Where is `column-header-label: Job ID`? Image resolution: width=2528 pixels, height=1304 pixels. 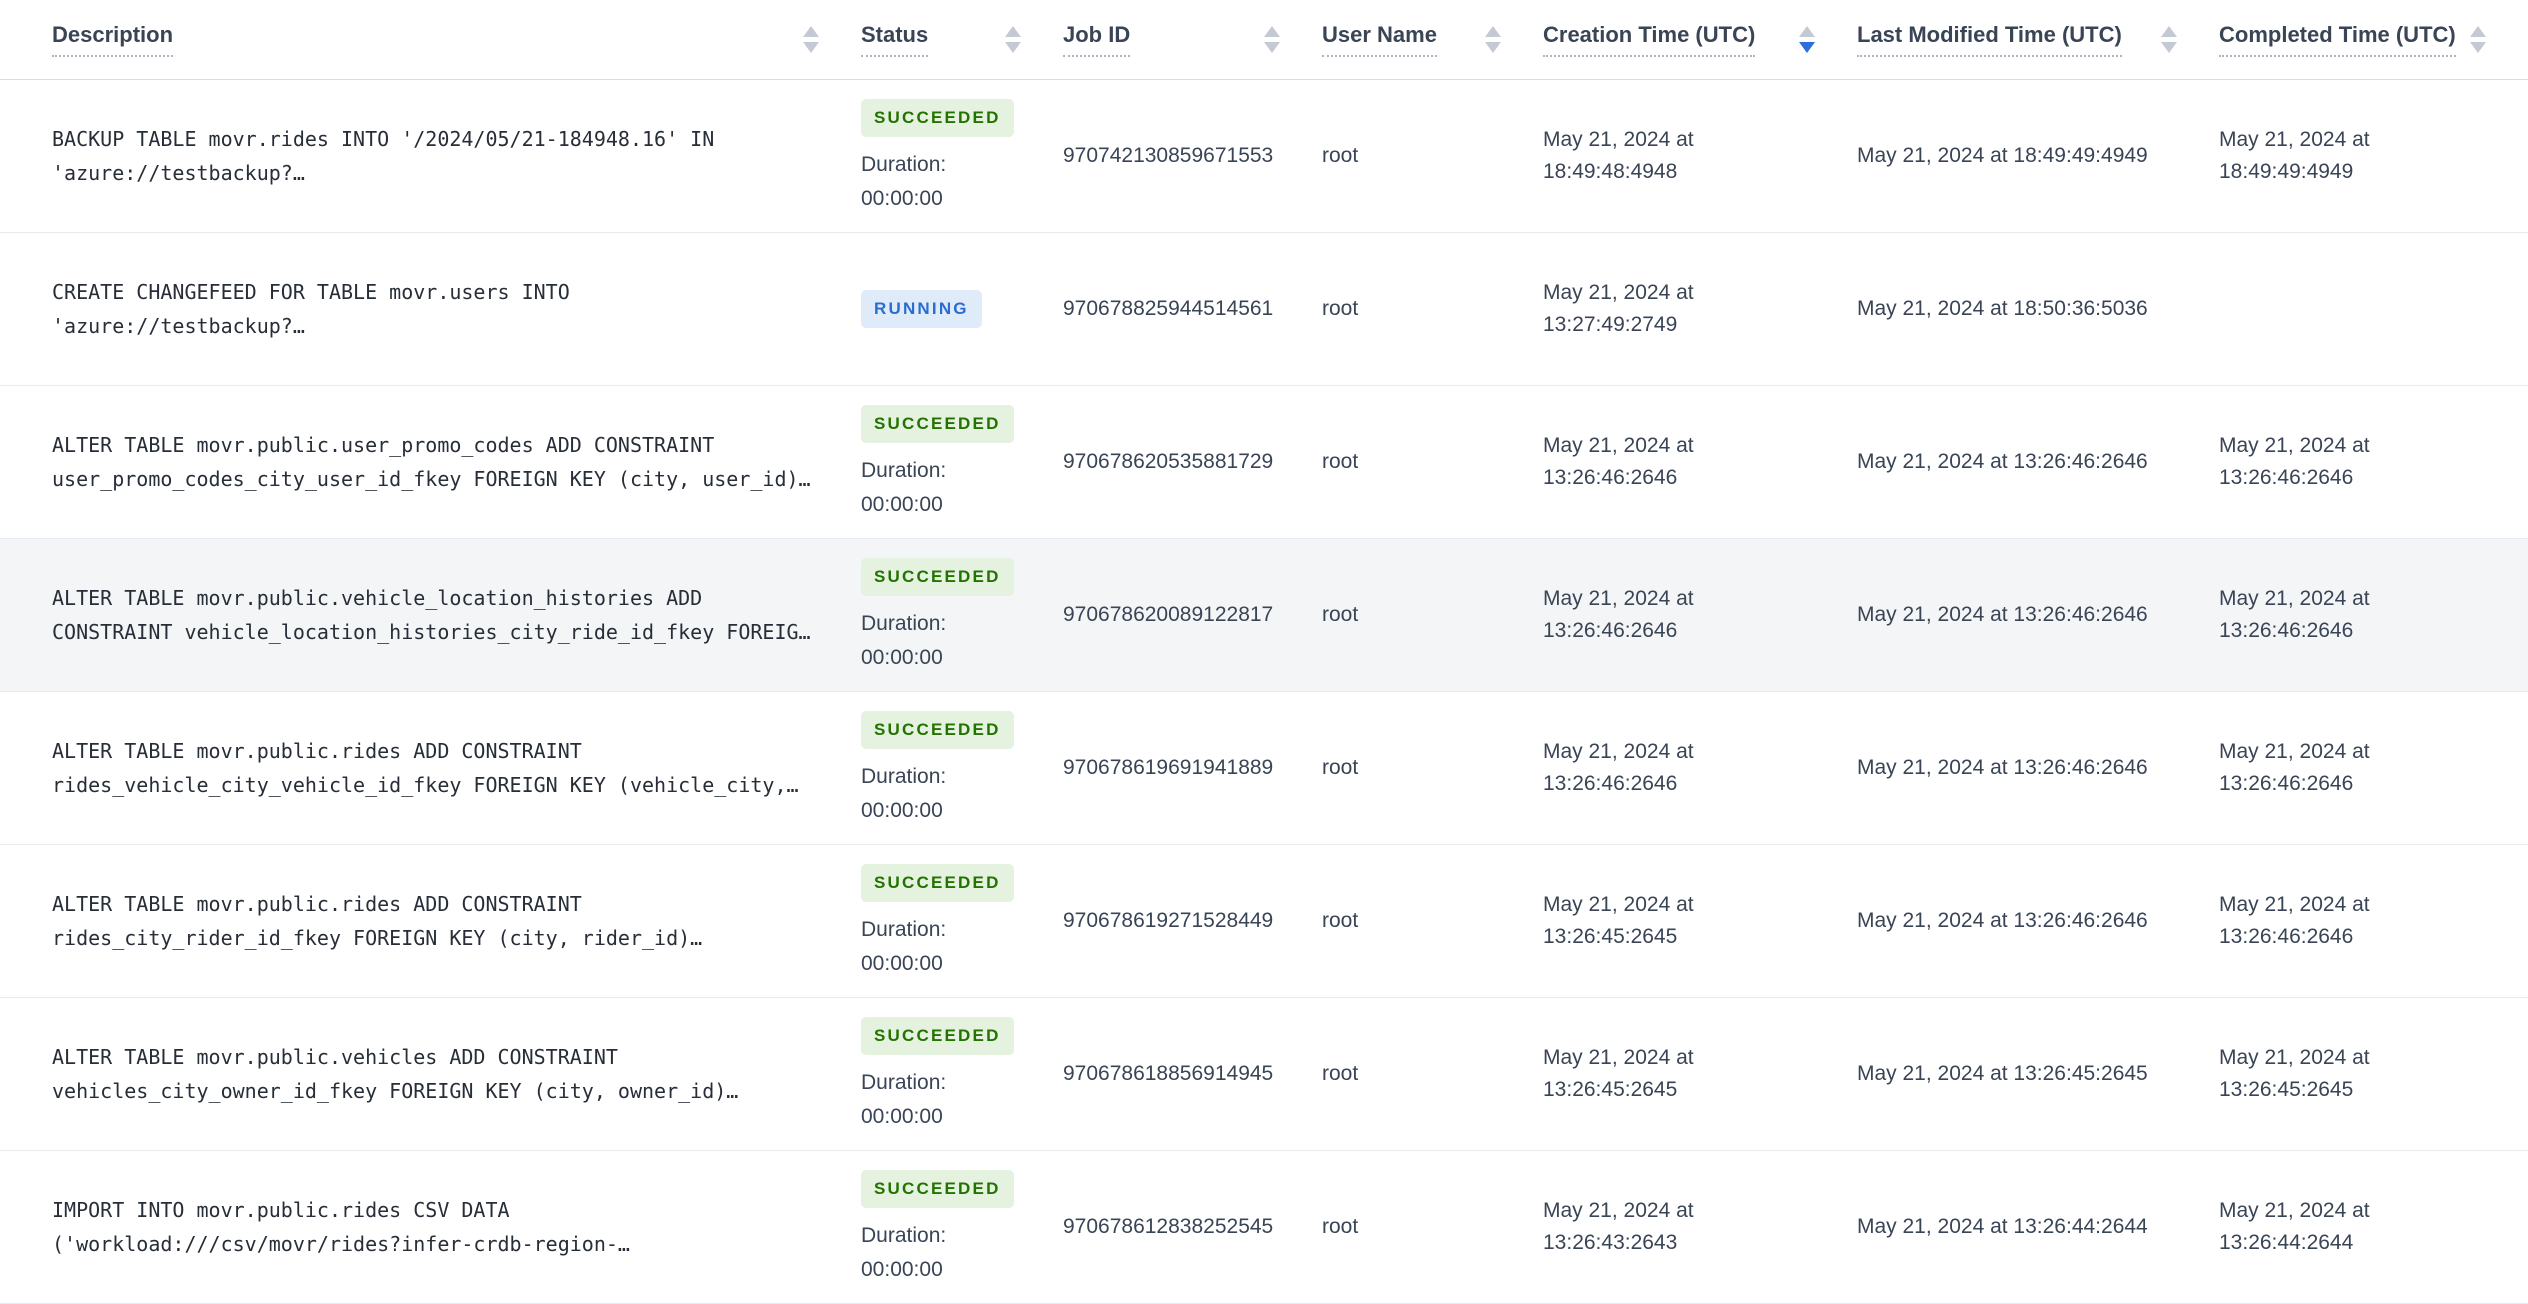 column-header-label: Job ID is located at coordinates (1097, 39).